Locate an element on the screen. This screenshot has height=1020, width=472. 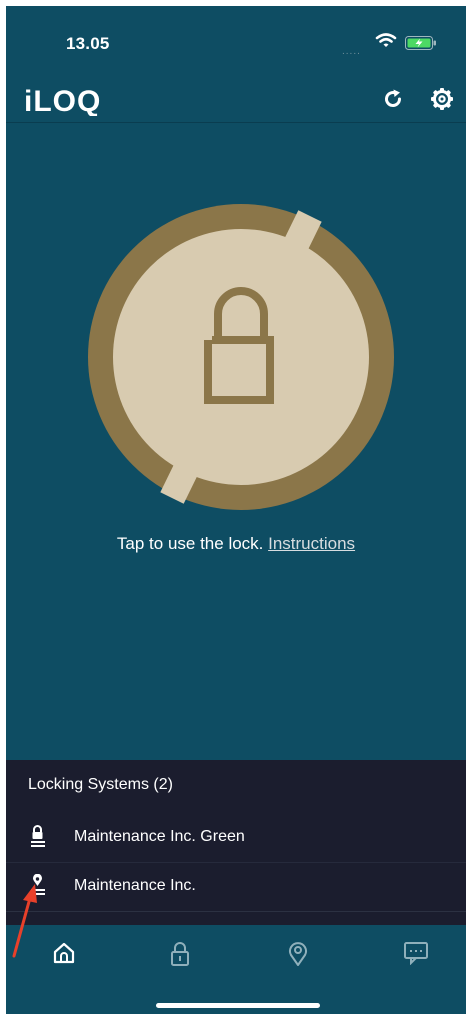
app-header: iLOQ is located at coordinates (236, 100).